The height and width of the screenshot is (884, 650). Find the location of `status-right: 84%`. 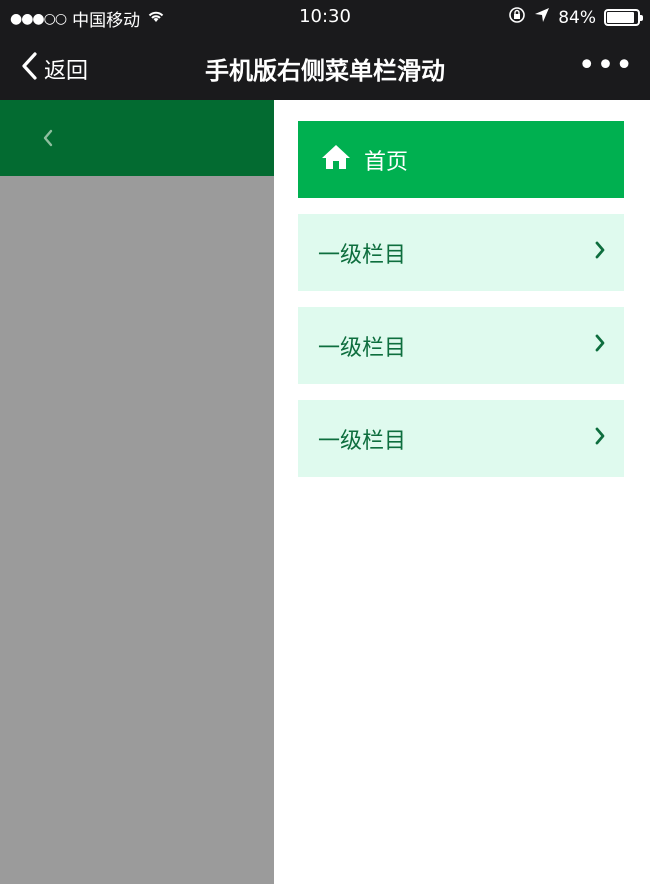

status-right: 84% is located at coordinates (575, 17).